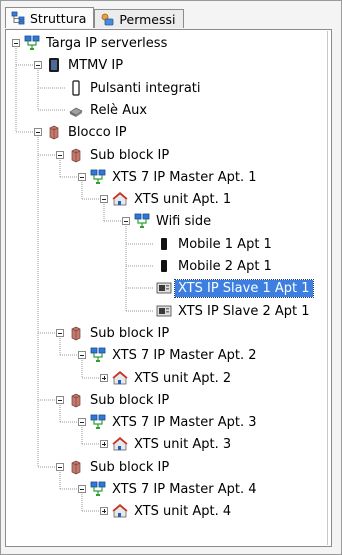  I want to click on tab-struttura: Struttura, so click(50, 17).